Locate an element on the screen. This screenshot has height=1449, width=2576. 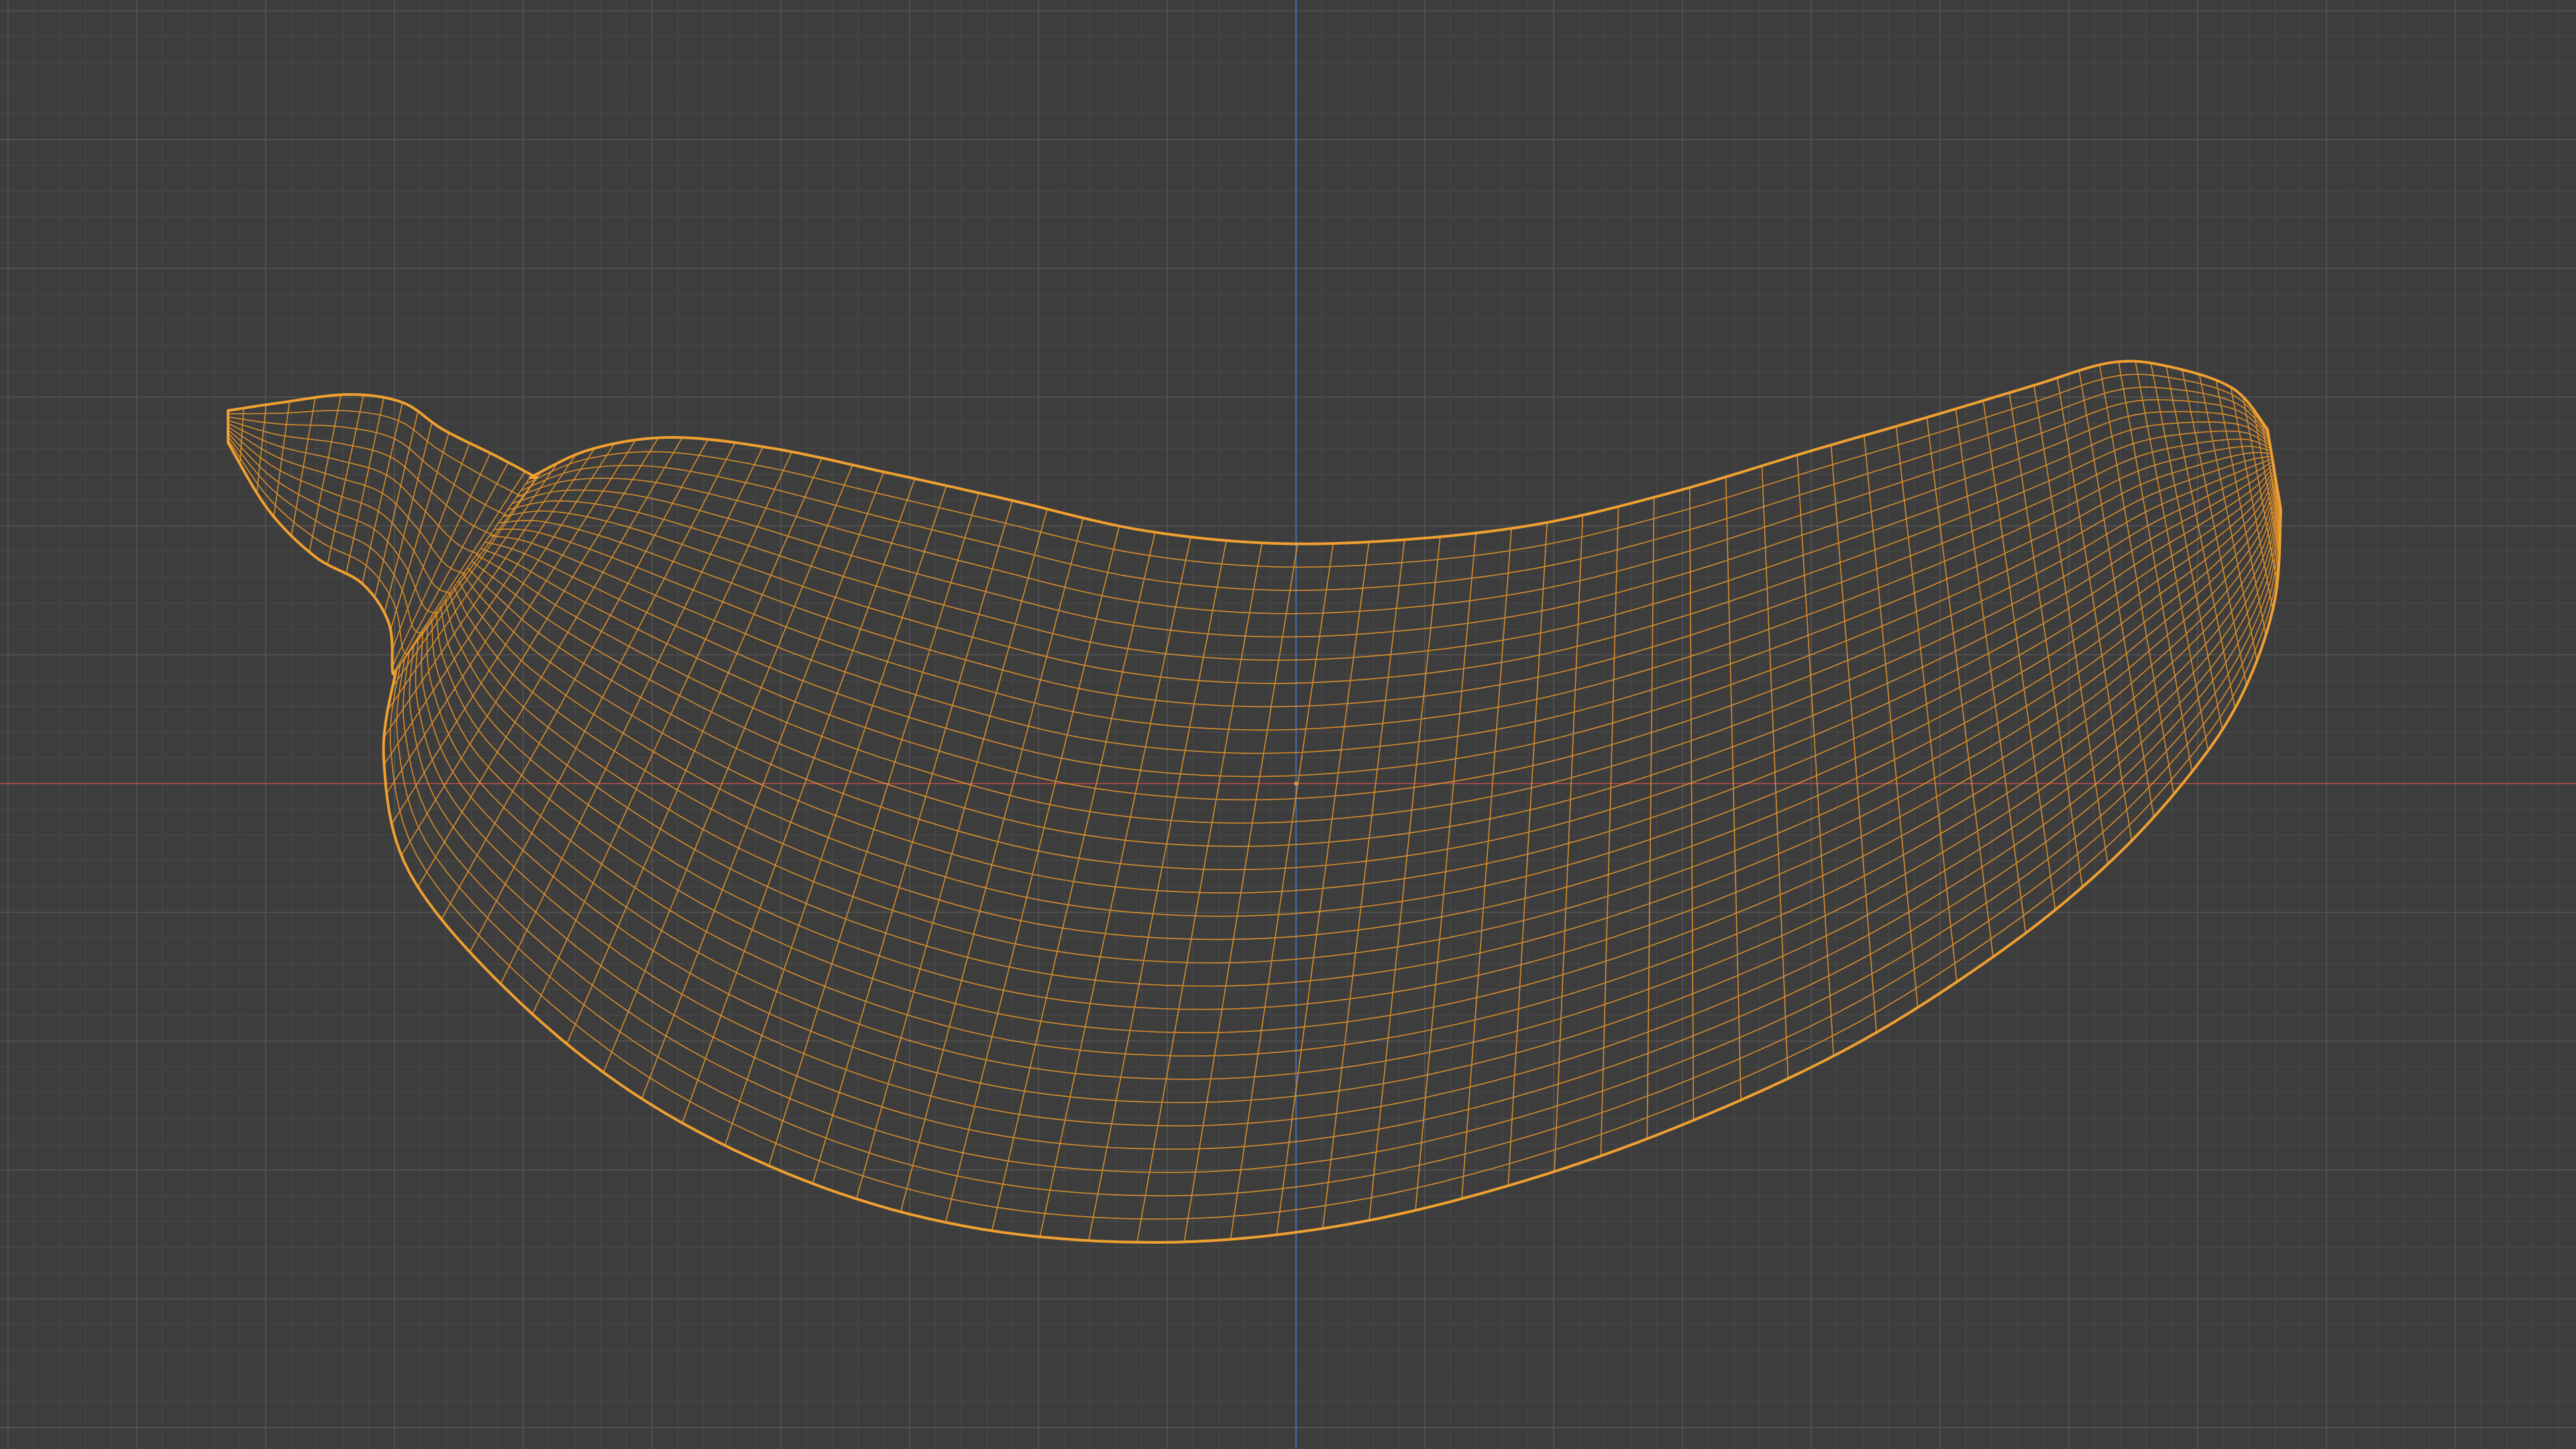
object-origin-icon is located at coordinates (1296, 784).